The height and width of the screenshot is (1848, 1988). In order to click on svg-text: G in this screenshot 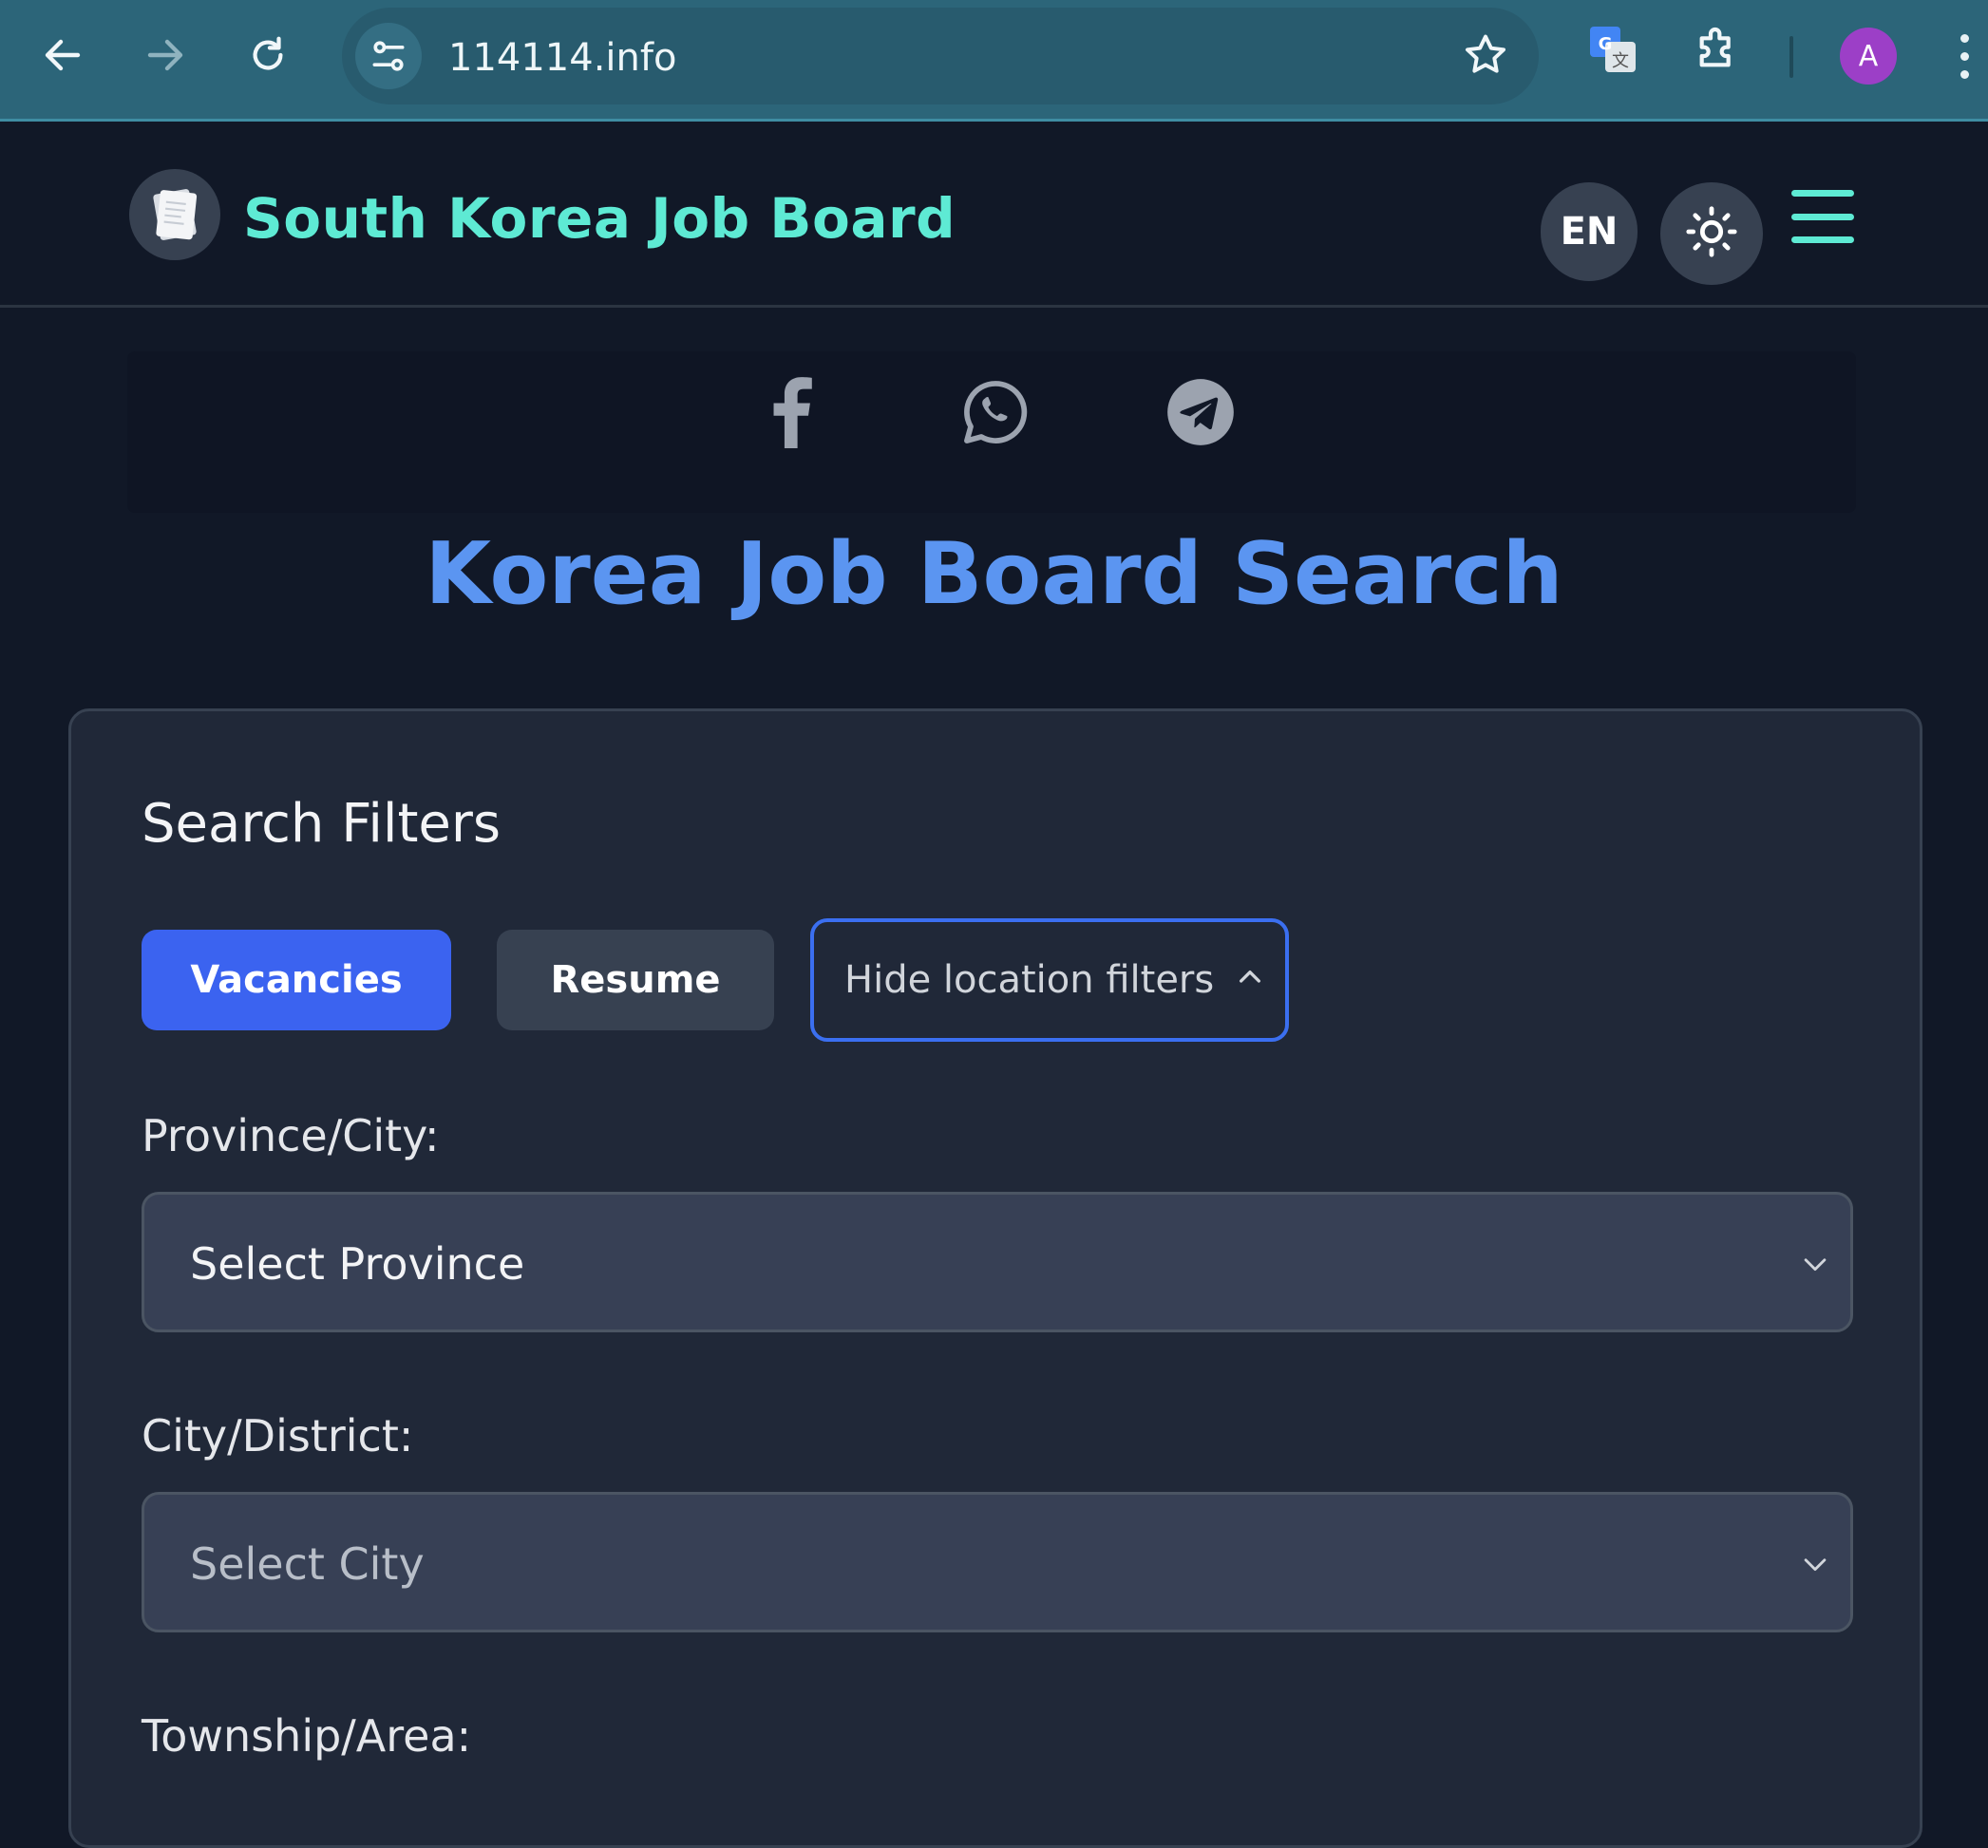, I will do `click(1606, 44)`.